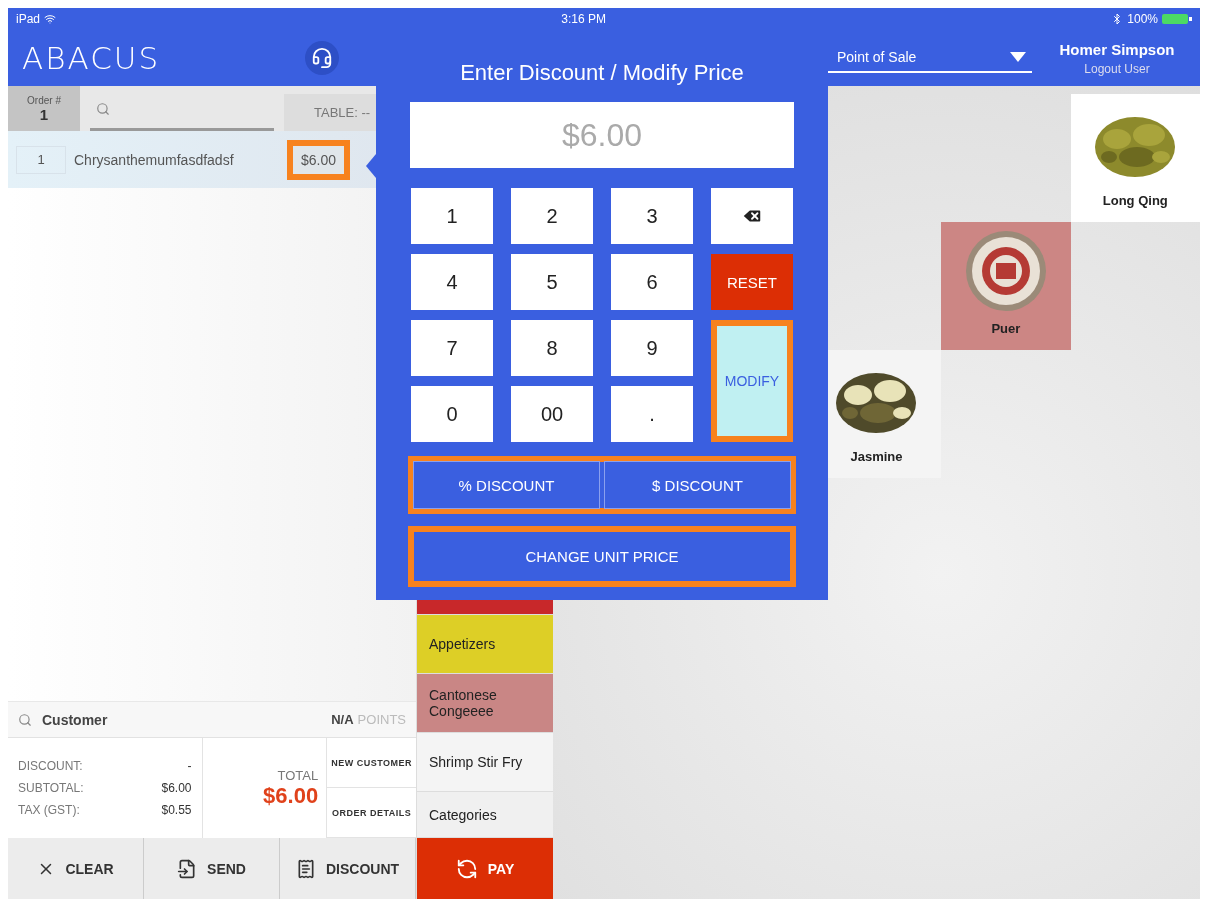  I want to click on clock: 3:16 PM, so click(583, 19).